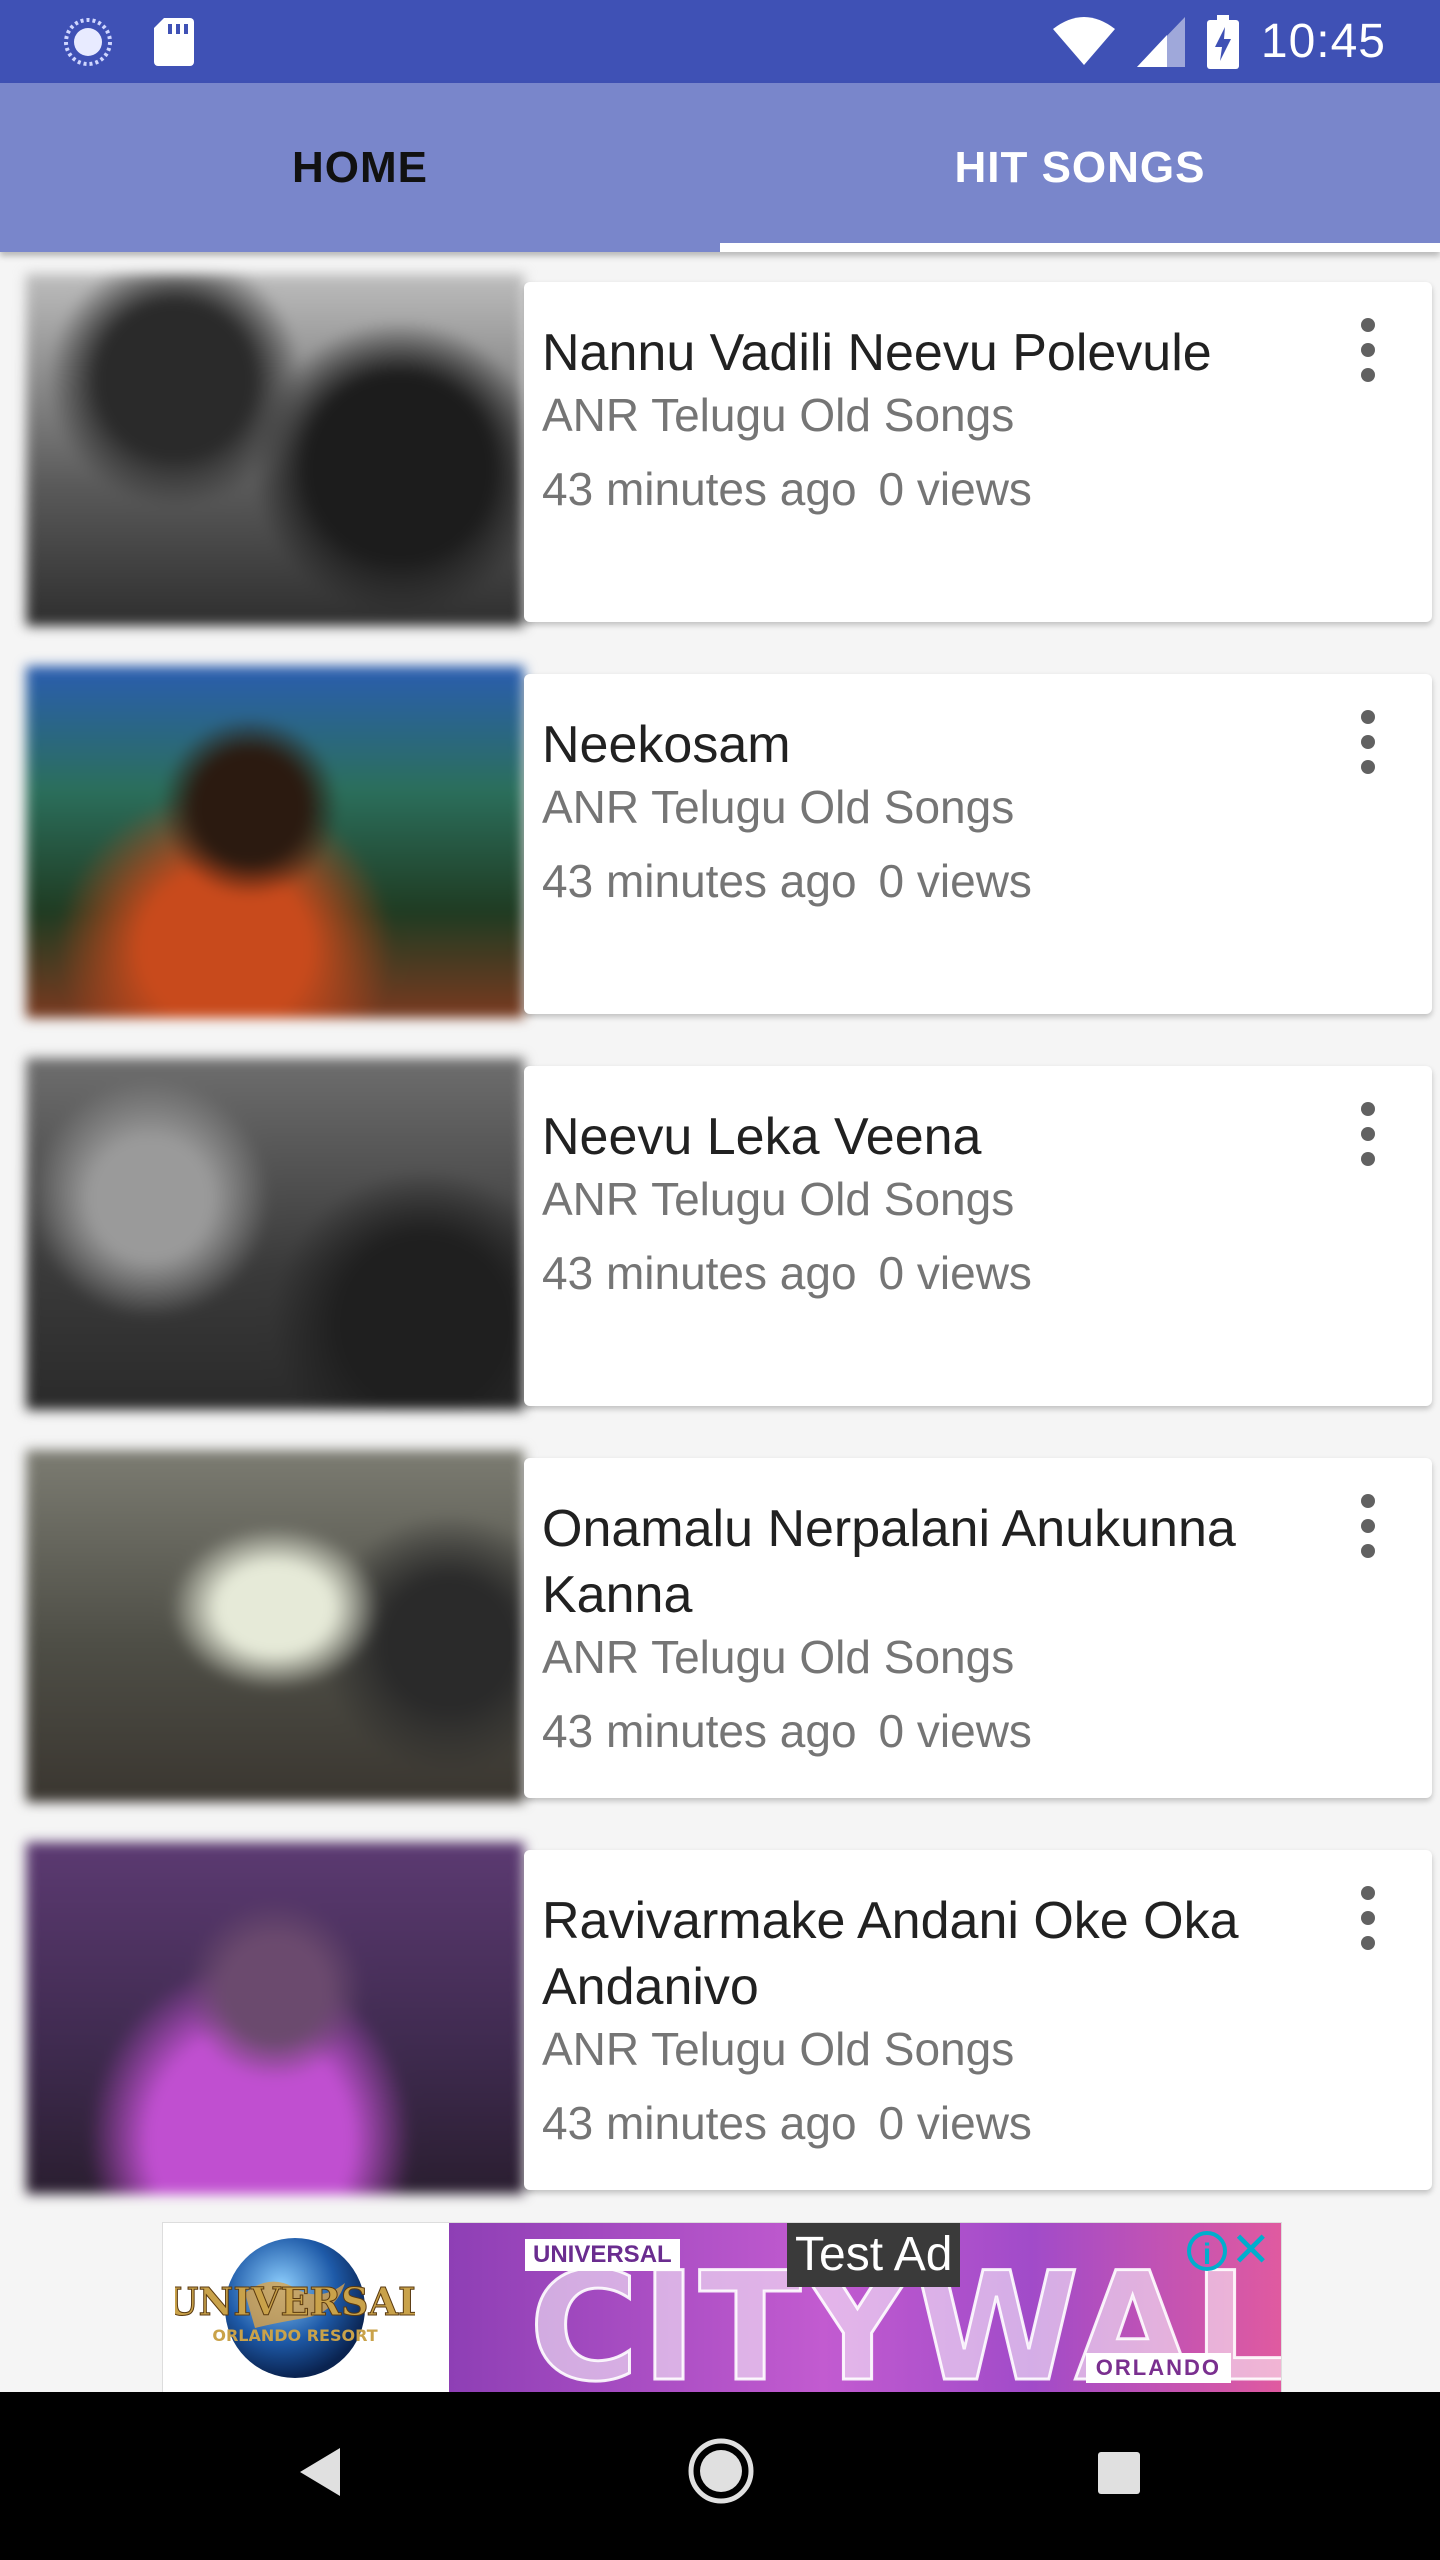 This screenshot has height=2560, width=1440. What do you see at coordinates (360, 167) in the screenshot?
I see `tab-home: HOME` at bounding box center [360, 167].